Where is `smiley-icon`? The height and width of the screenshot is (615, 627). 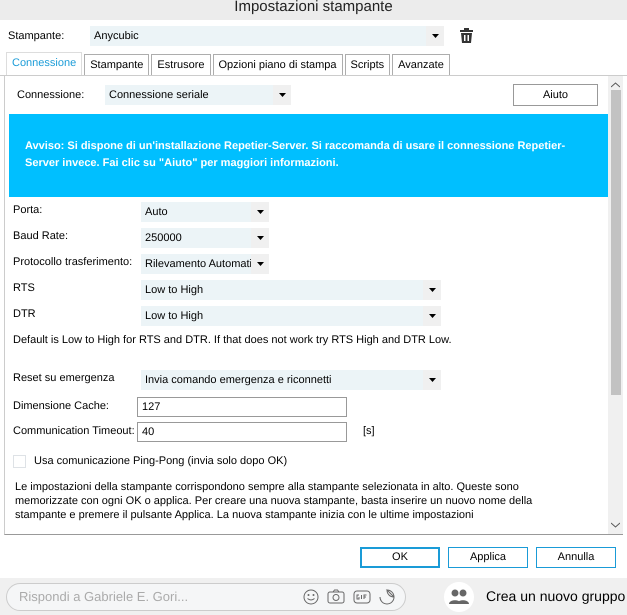 smiley-icon is located at coordinates (311, 596).